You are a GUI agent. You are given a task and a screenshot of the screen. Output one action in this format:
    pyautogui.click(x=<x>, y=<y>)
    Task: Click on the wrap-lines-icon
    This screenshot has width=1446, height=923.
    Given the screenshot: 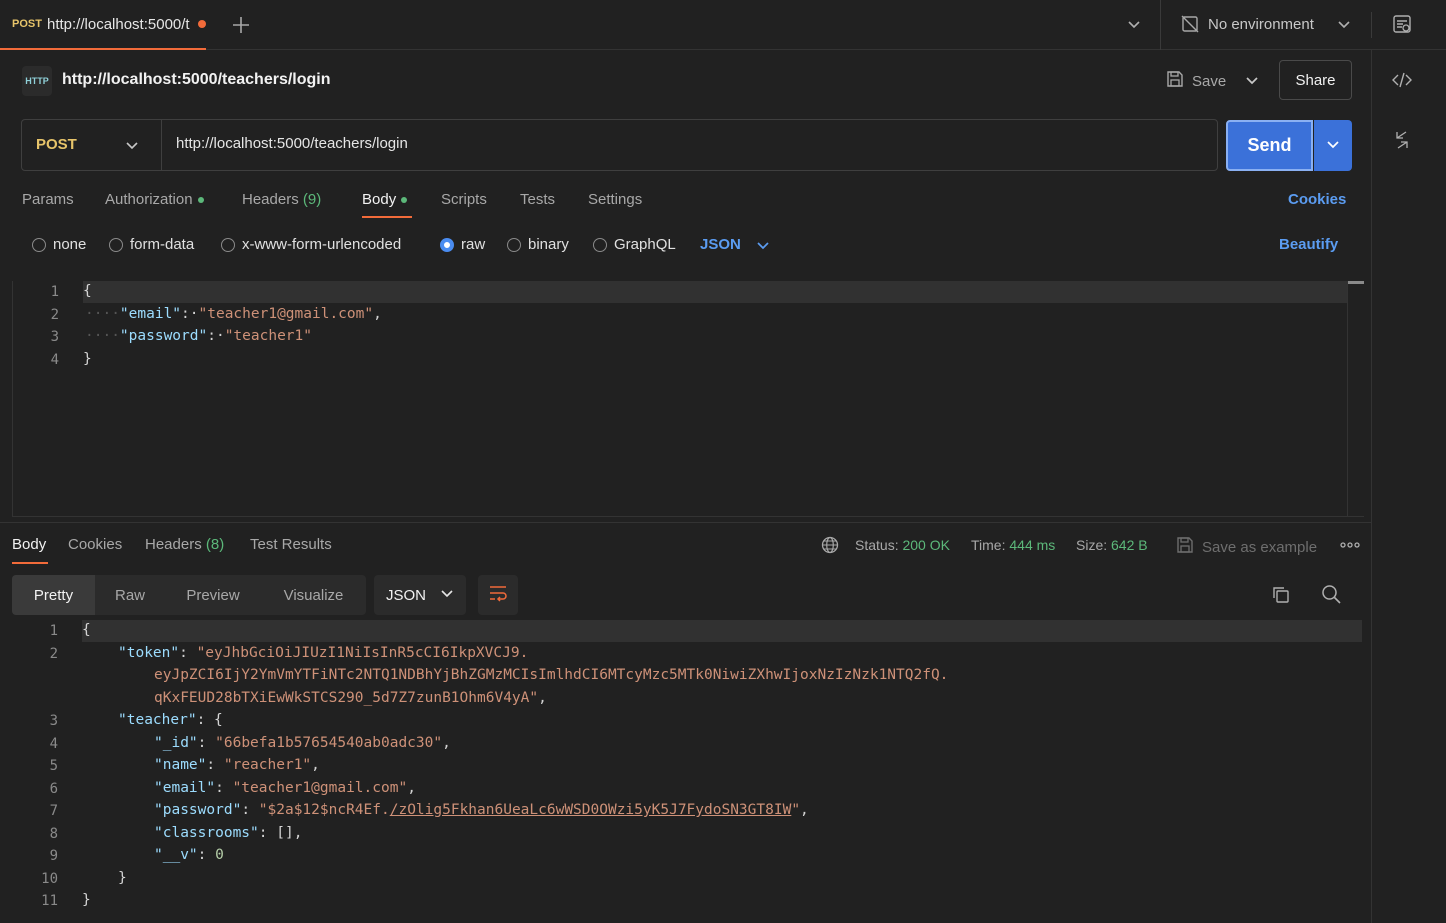 What is the action you would take?
    pyautogui.click(x=498, y=595)
    